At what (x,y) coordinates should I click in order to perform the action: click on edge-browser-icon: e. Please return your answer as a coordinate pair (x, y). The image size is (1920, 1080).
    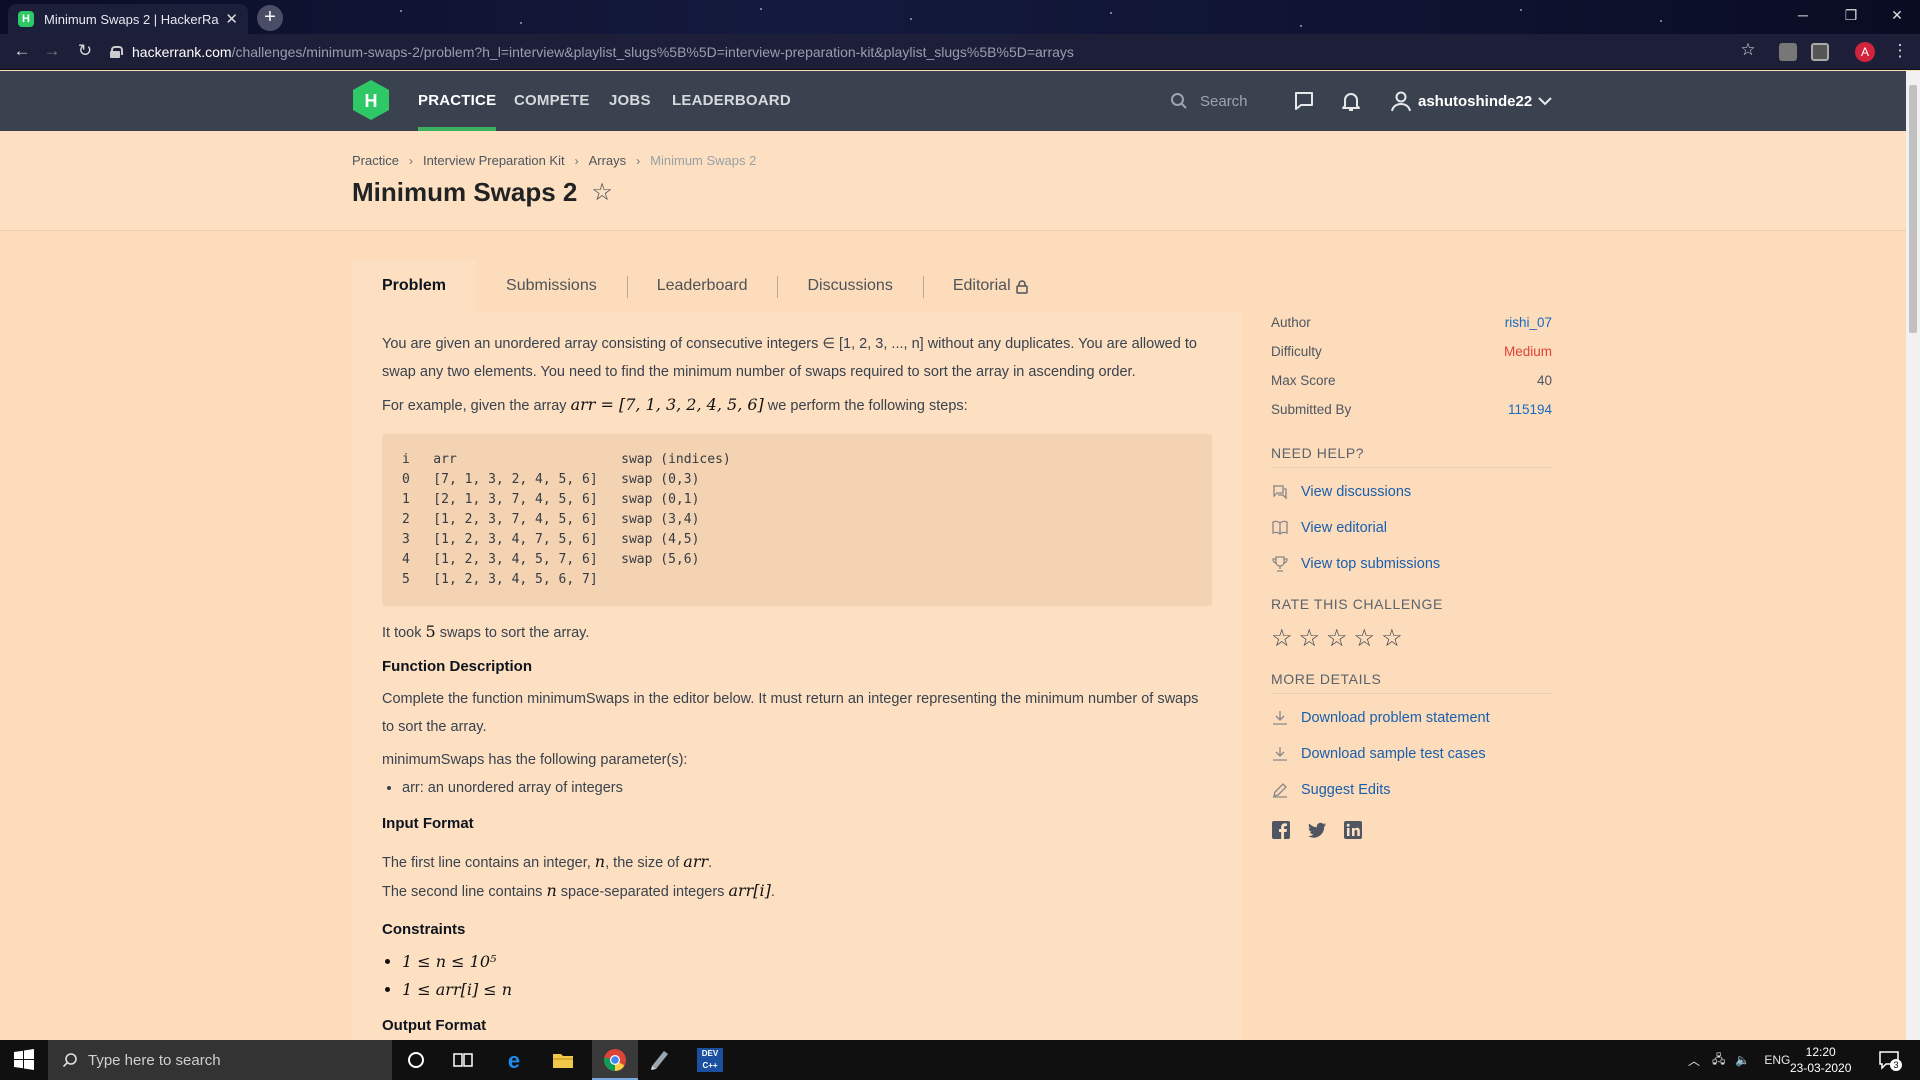
    Looking at the image, I should click on (514, 1060).